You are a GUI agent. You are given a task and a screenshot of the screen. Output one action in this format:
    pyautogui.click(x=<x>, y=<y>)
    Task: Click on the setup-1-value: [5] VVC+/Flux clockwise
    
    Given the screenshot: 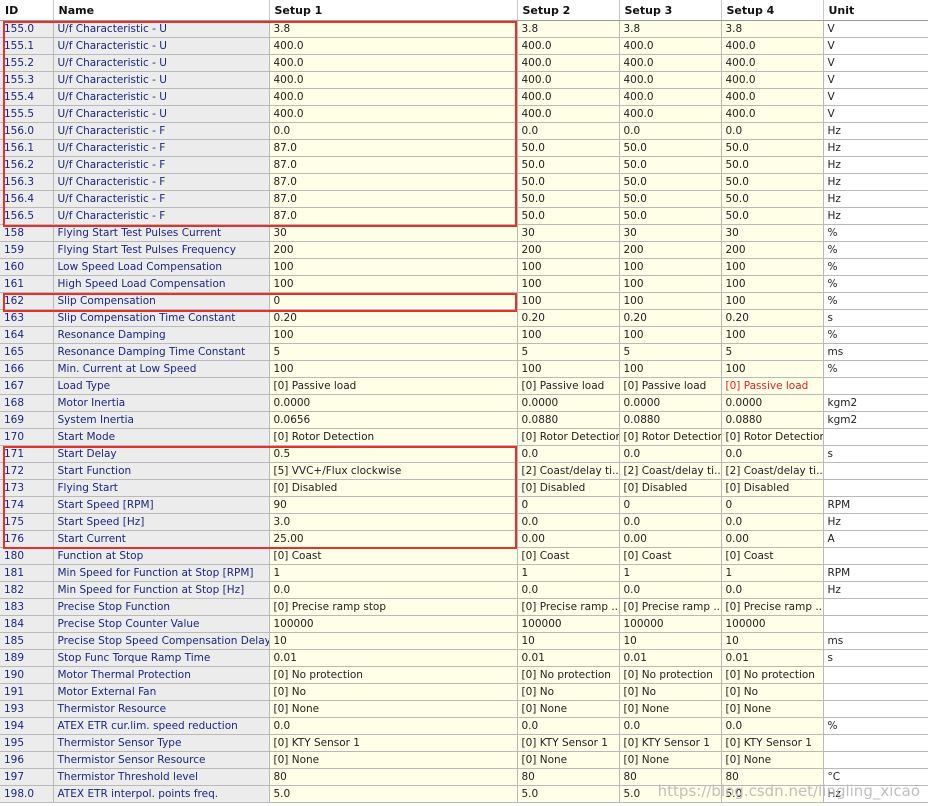 What is the action you would take?
    pyautogui.click(x=393, y=471)
    